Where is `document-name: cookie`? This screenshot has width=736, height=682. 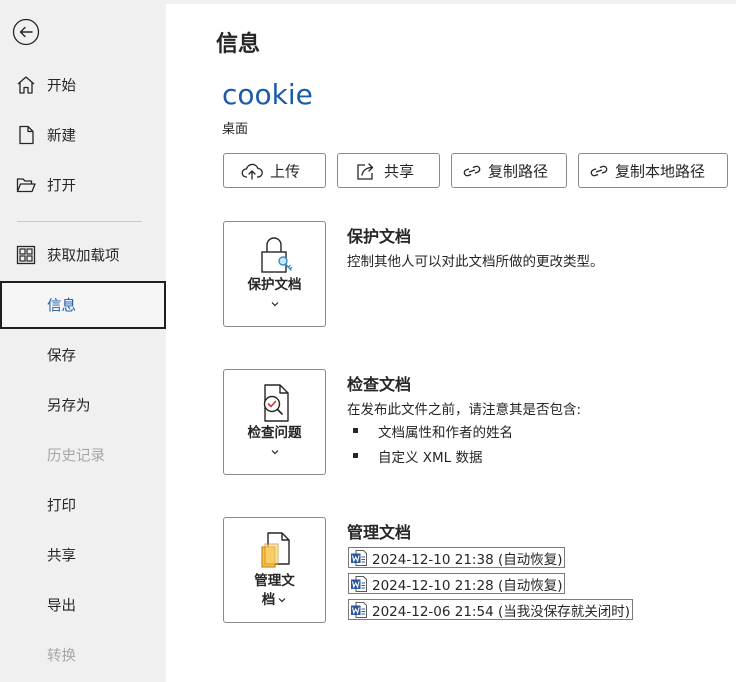
document-name: cookie is located at coordinates (267, 94).